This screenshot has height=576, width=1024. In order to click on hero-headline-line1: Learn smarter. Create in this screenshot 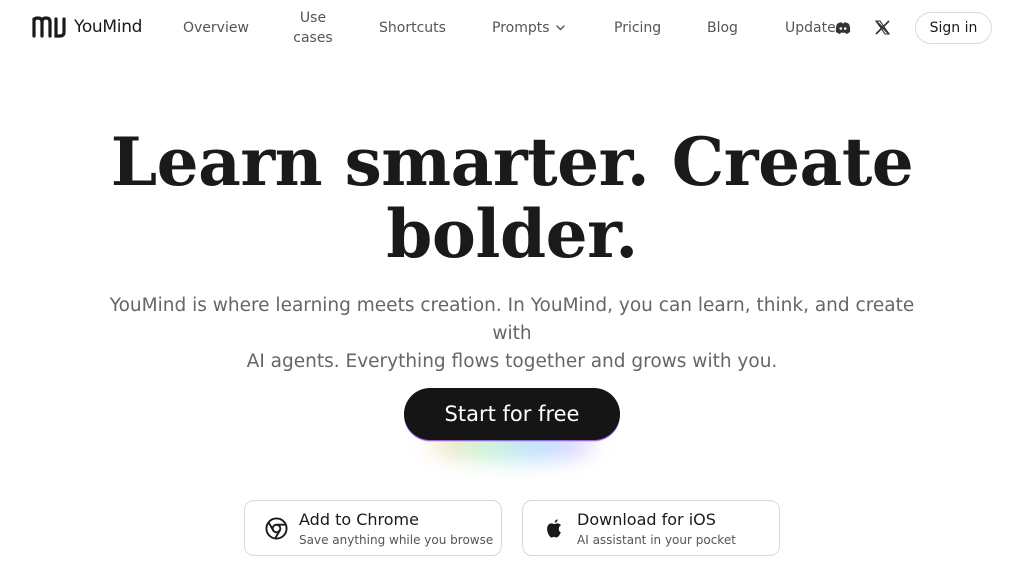, I will do `click(512, 162)`.